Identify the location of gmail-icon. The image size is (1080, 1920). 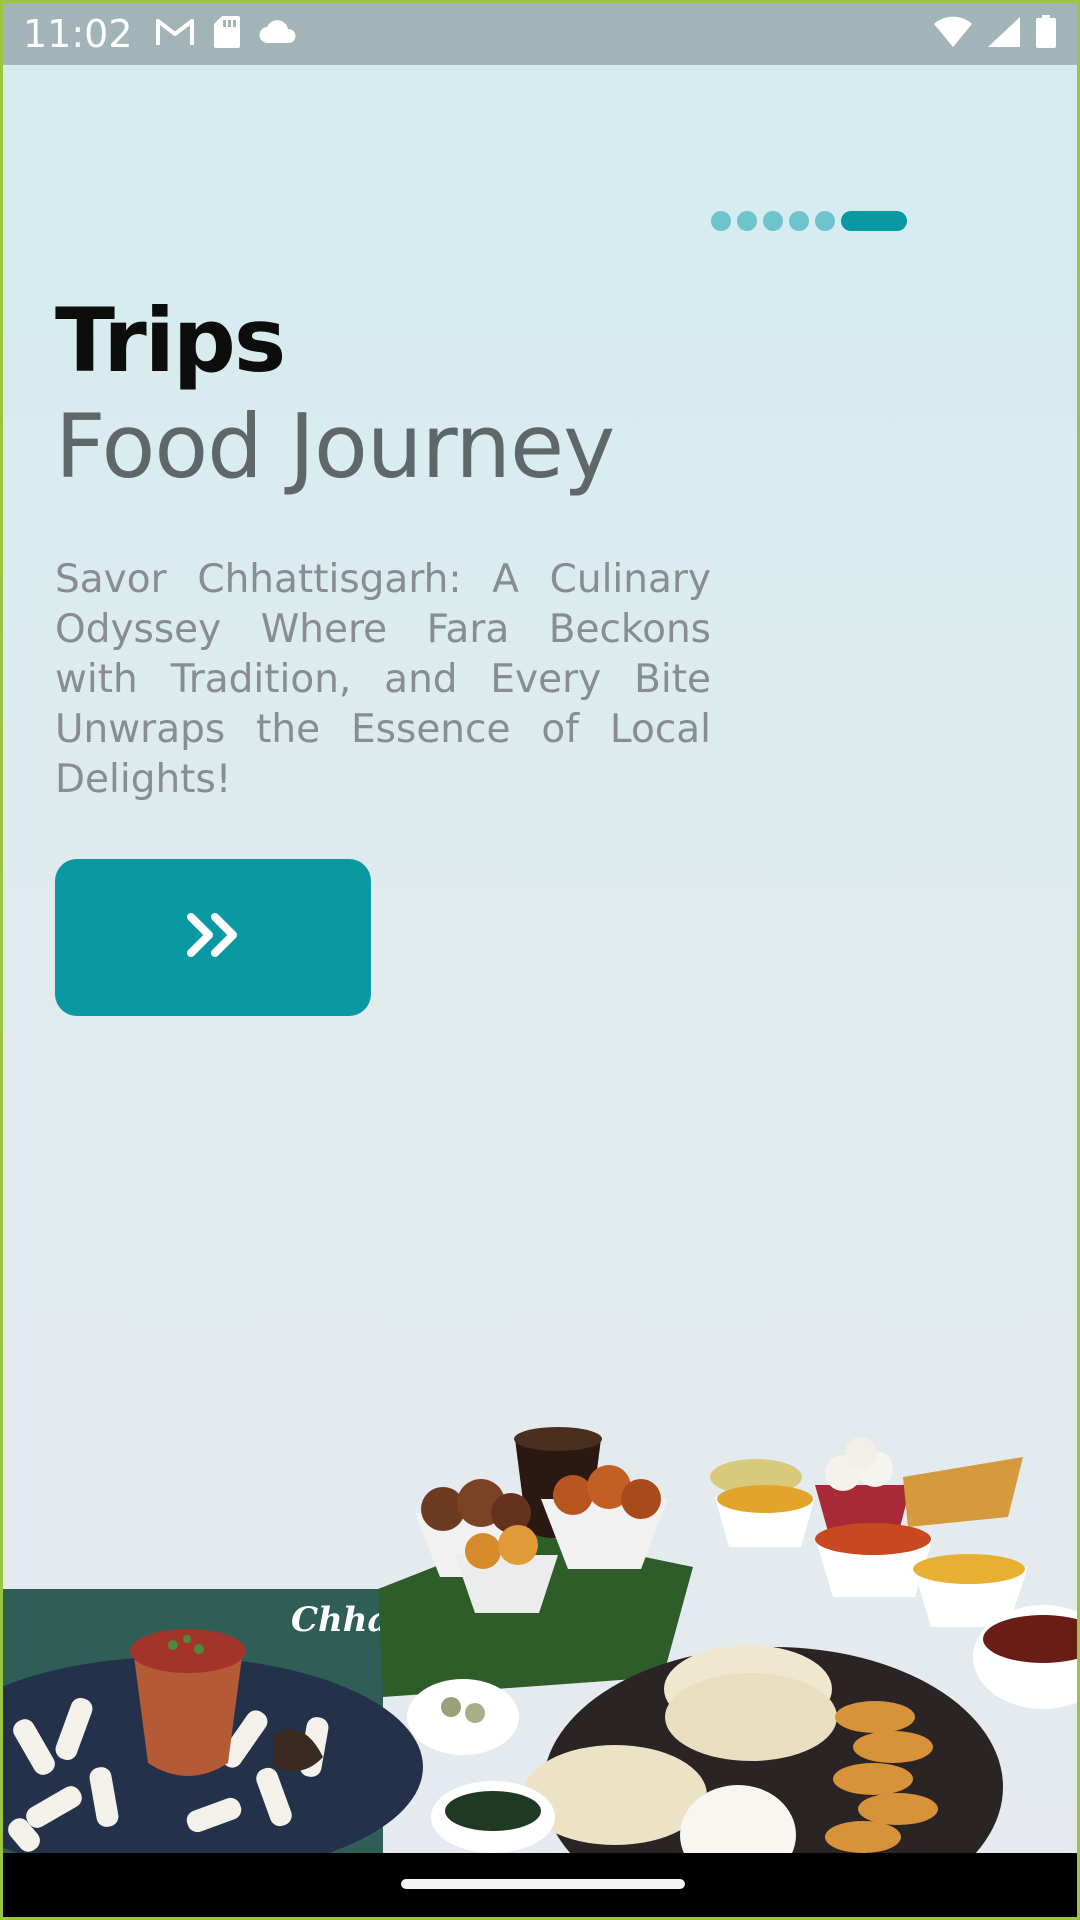
(175, 34).